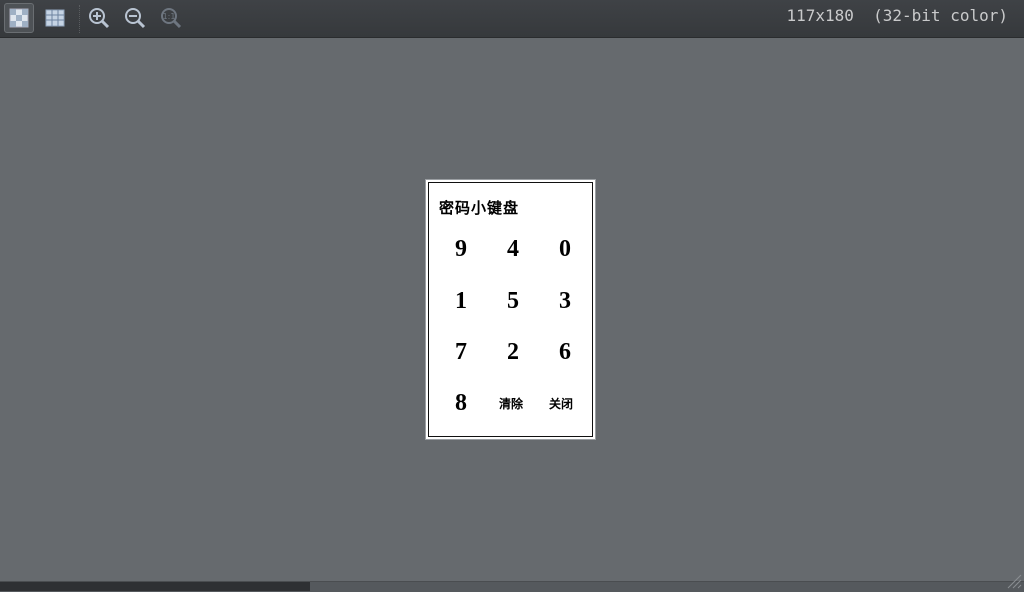  I want to click on keypad-key: 7, so click(461, 351).